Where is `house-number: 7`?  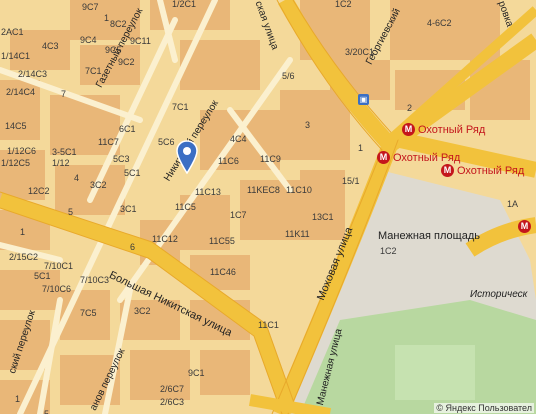
house-number: 7 is located at coordinates (64, 94).